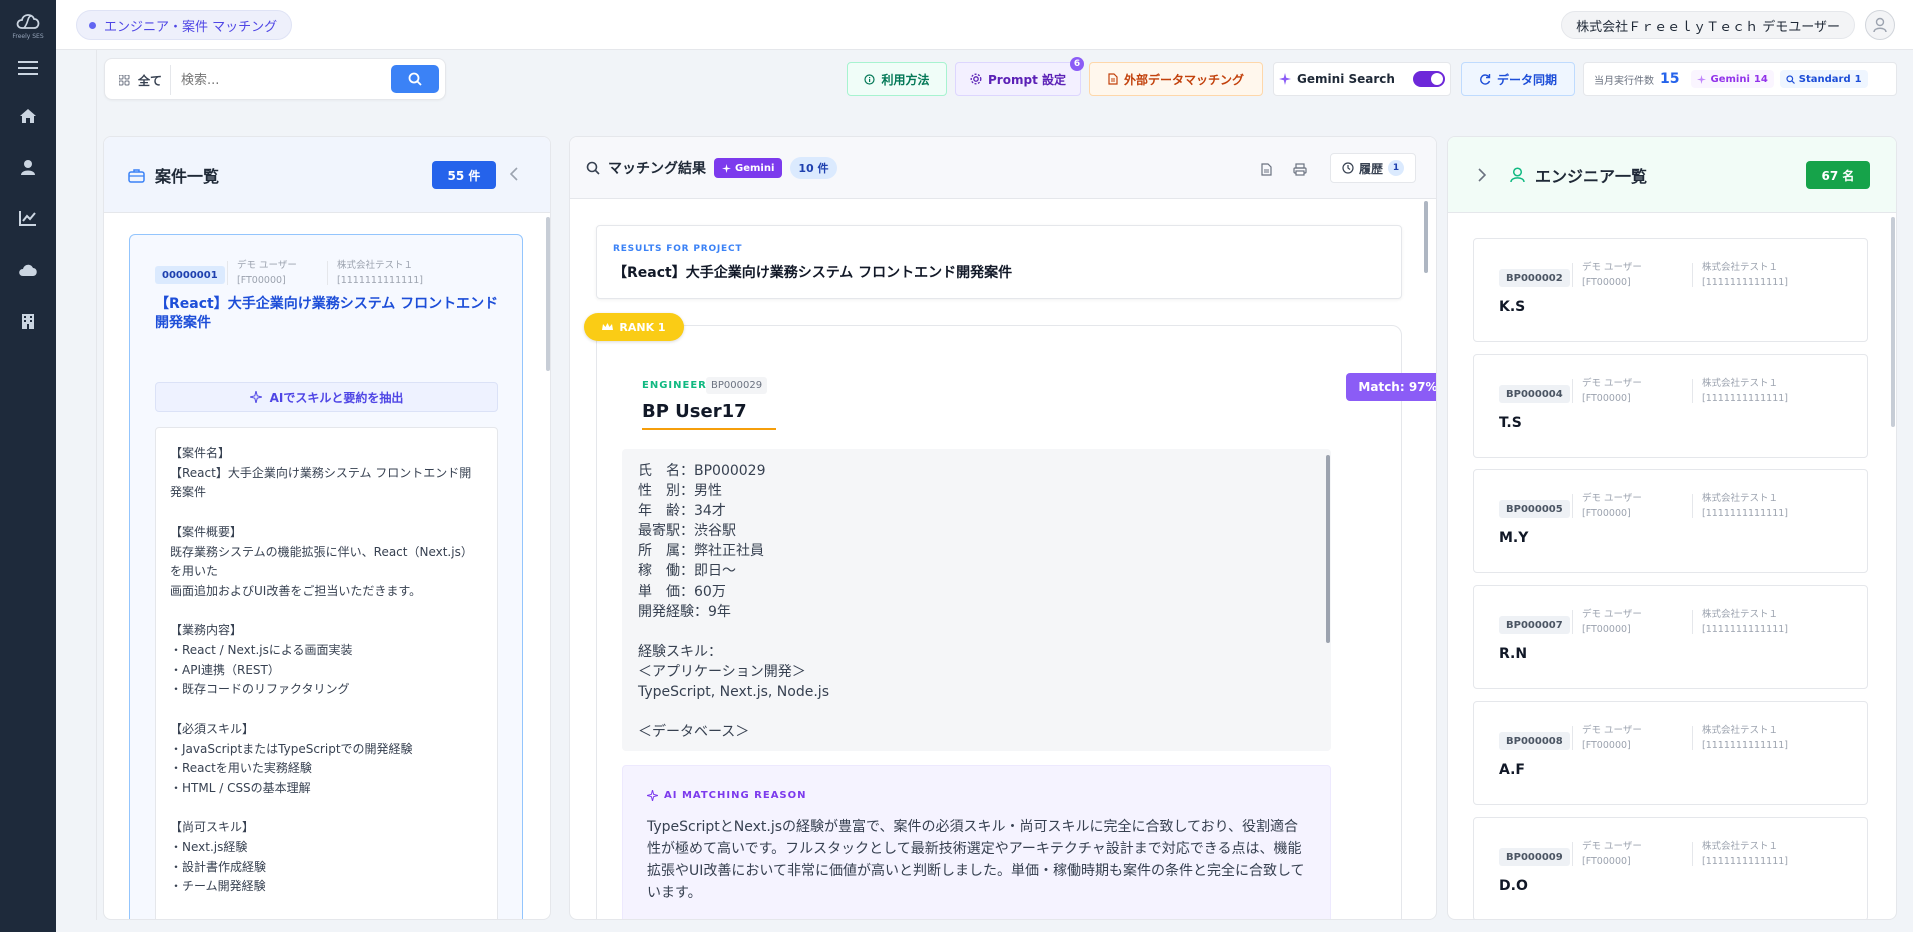  I want to click on rank-badge: RANK 1, so click(634, 327).